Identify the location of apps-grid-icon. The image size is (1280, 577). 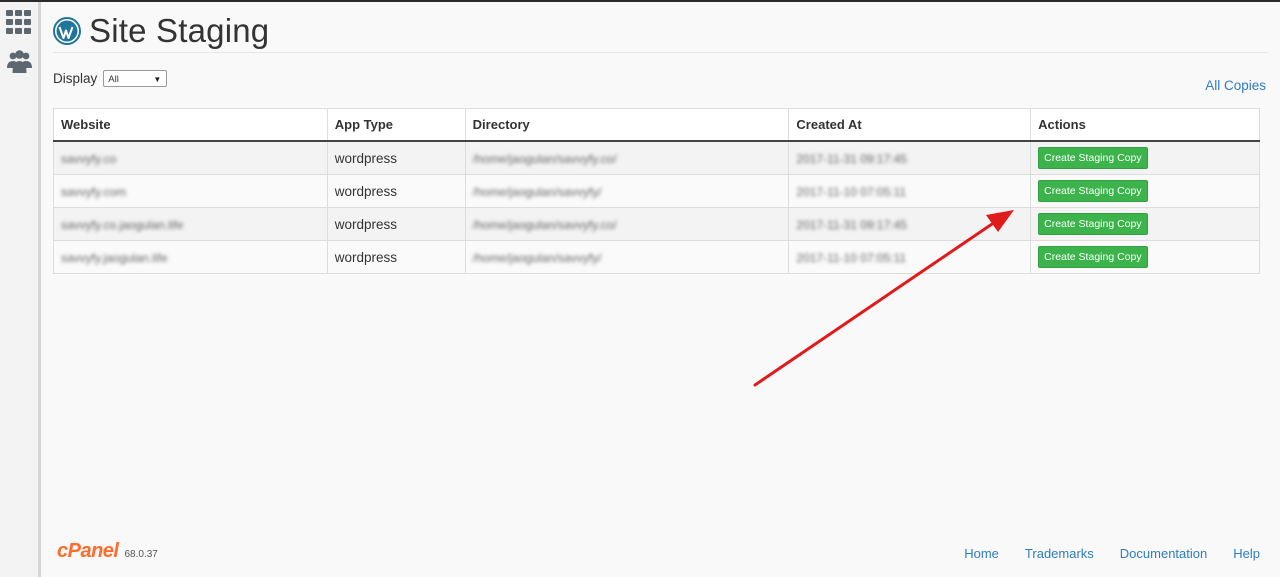
(18, 22).